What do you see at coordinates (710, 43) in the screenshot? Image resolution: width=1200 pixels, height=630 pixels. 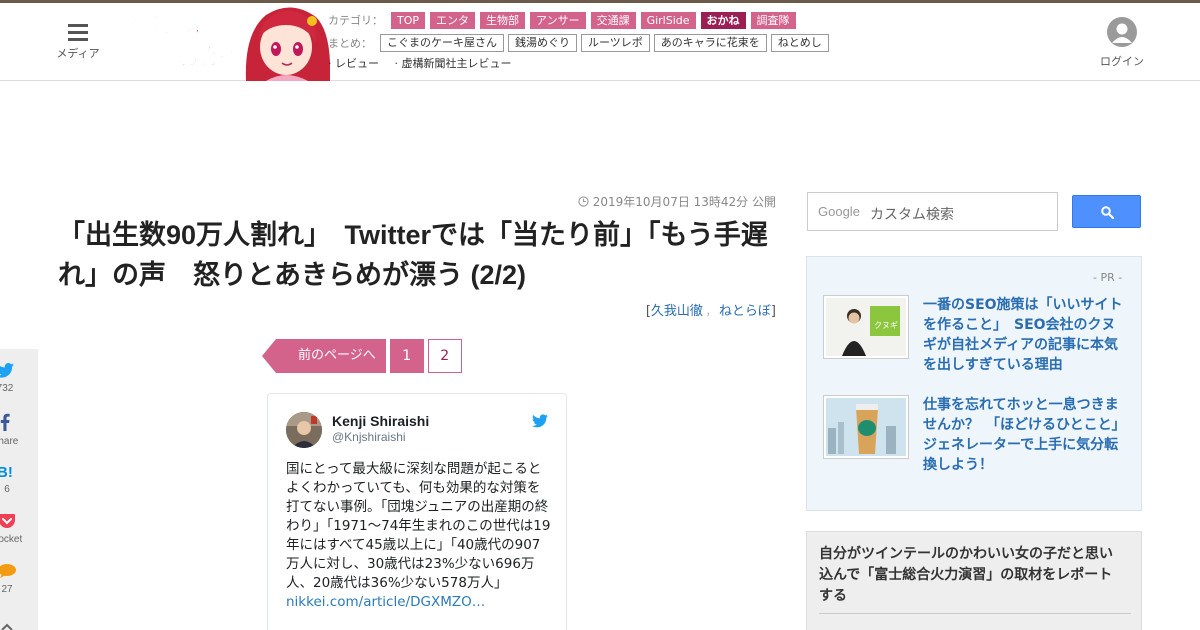 I see `matome-hanataba: あのキャラに花束を` at bounding box center [710, 43].